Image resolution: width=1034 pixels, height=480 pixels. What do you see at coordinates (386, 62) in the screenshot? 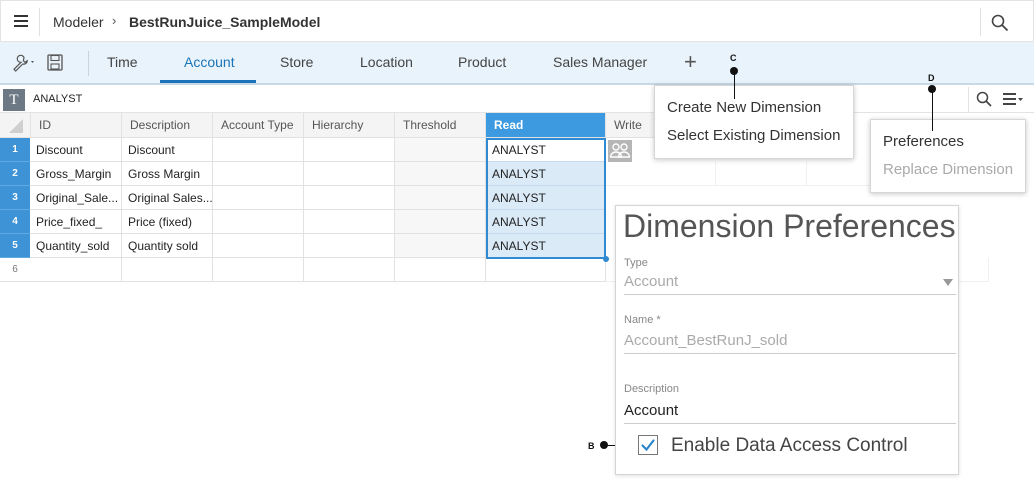
I see `tab-location: Location` at bounding box center [386, 62].